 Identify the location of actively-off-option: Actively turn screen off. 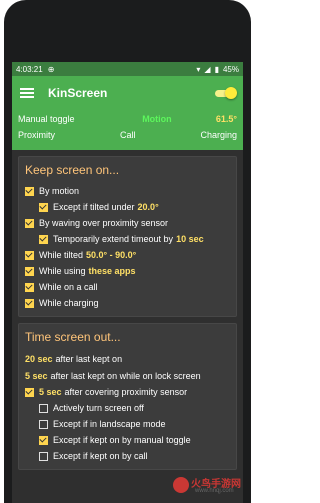
(127, 408).